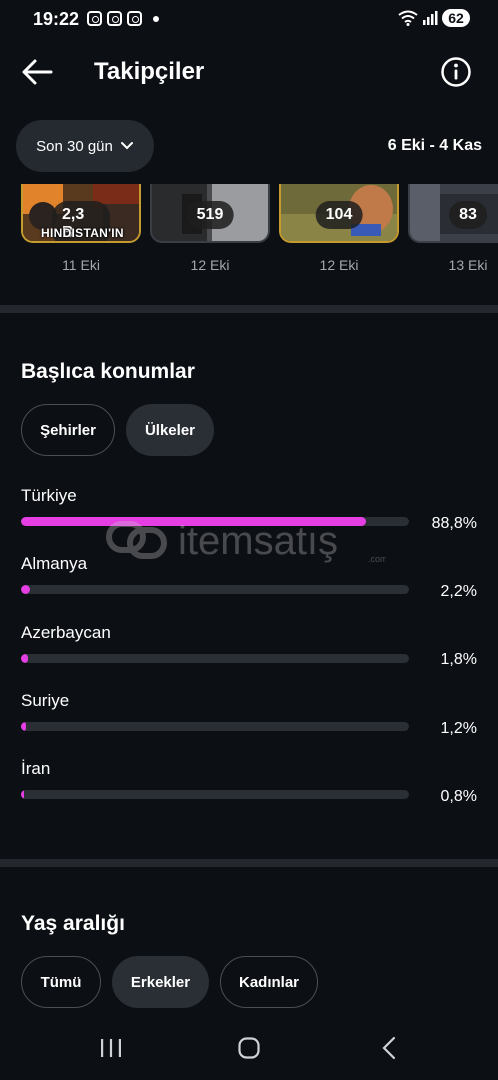 The height and width of the screenshot is (1080, 498). Describe the element at coordinates (156, 18) in the screenshot. I see `more-notifications-dot-icon` at that location.